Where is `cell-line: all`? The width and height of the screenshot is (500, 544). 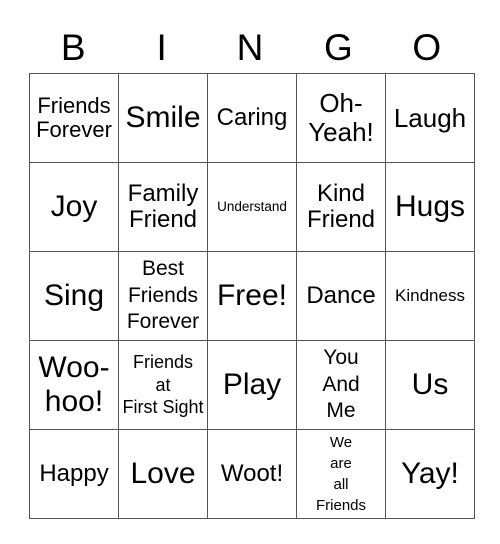 cell-line: all is located at coordinates (341, 484).